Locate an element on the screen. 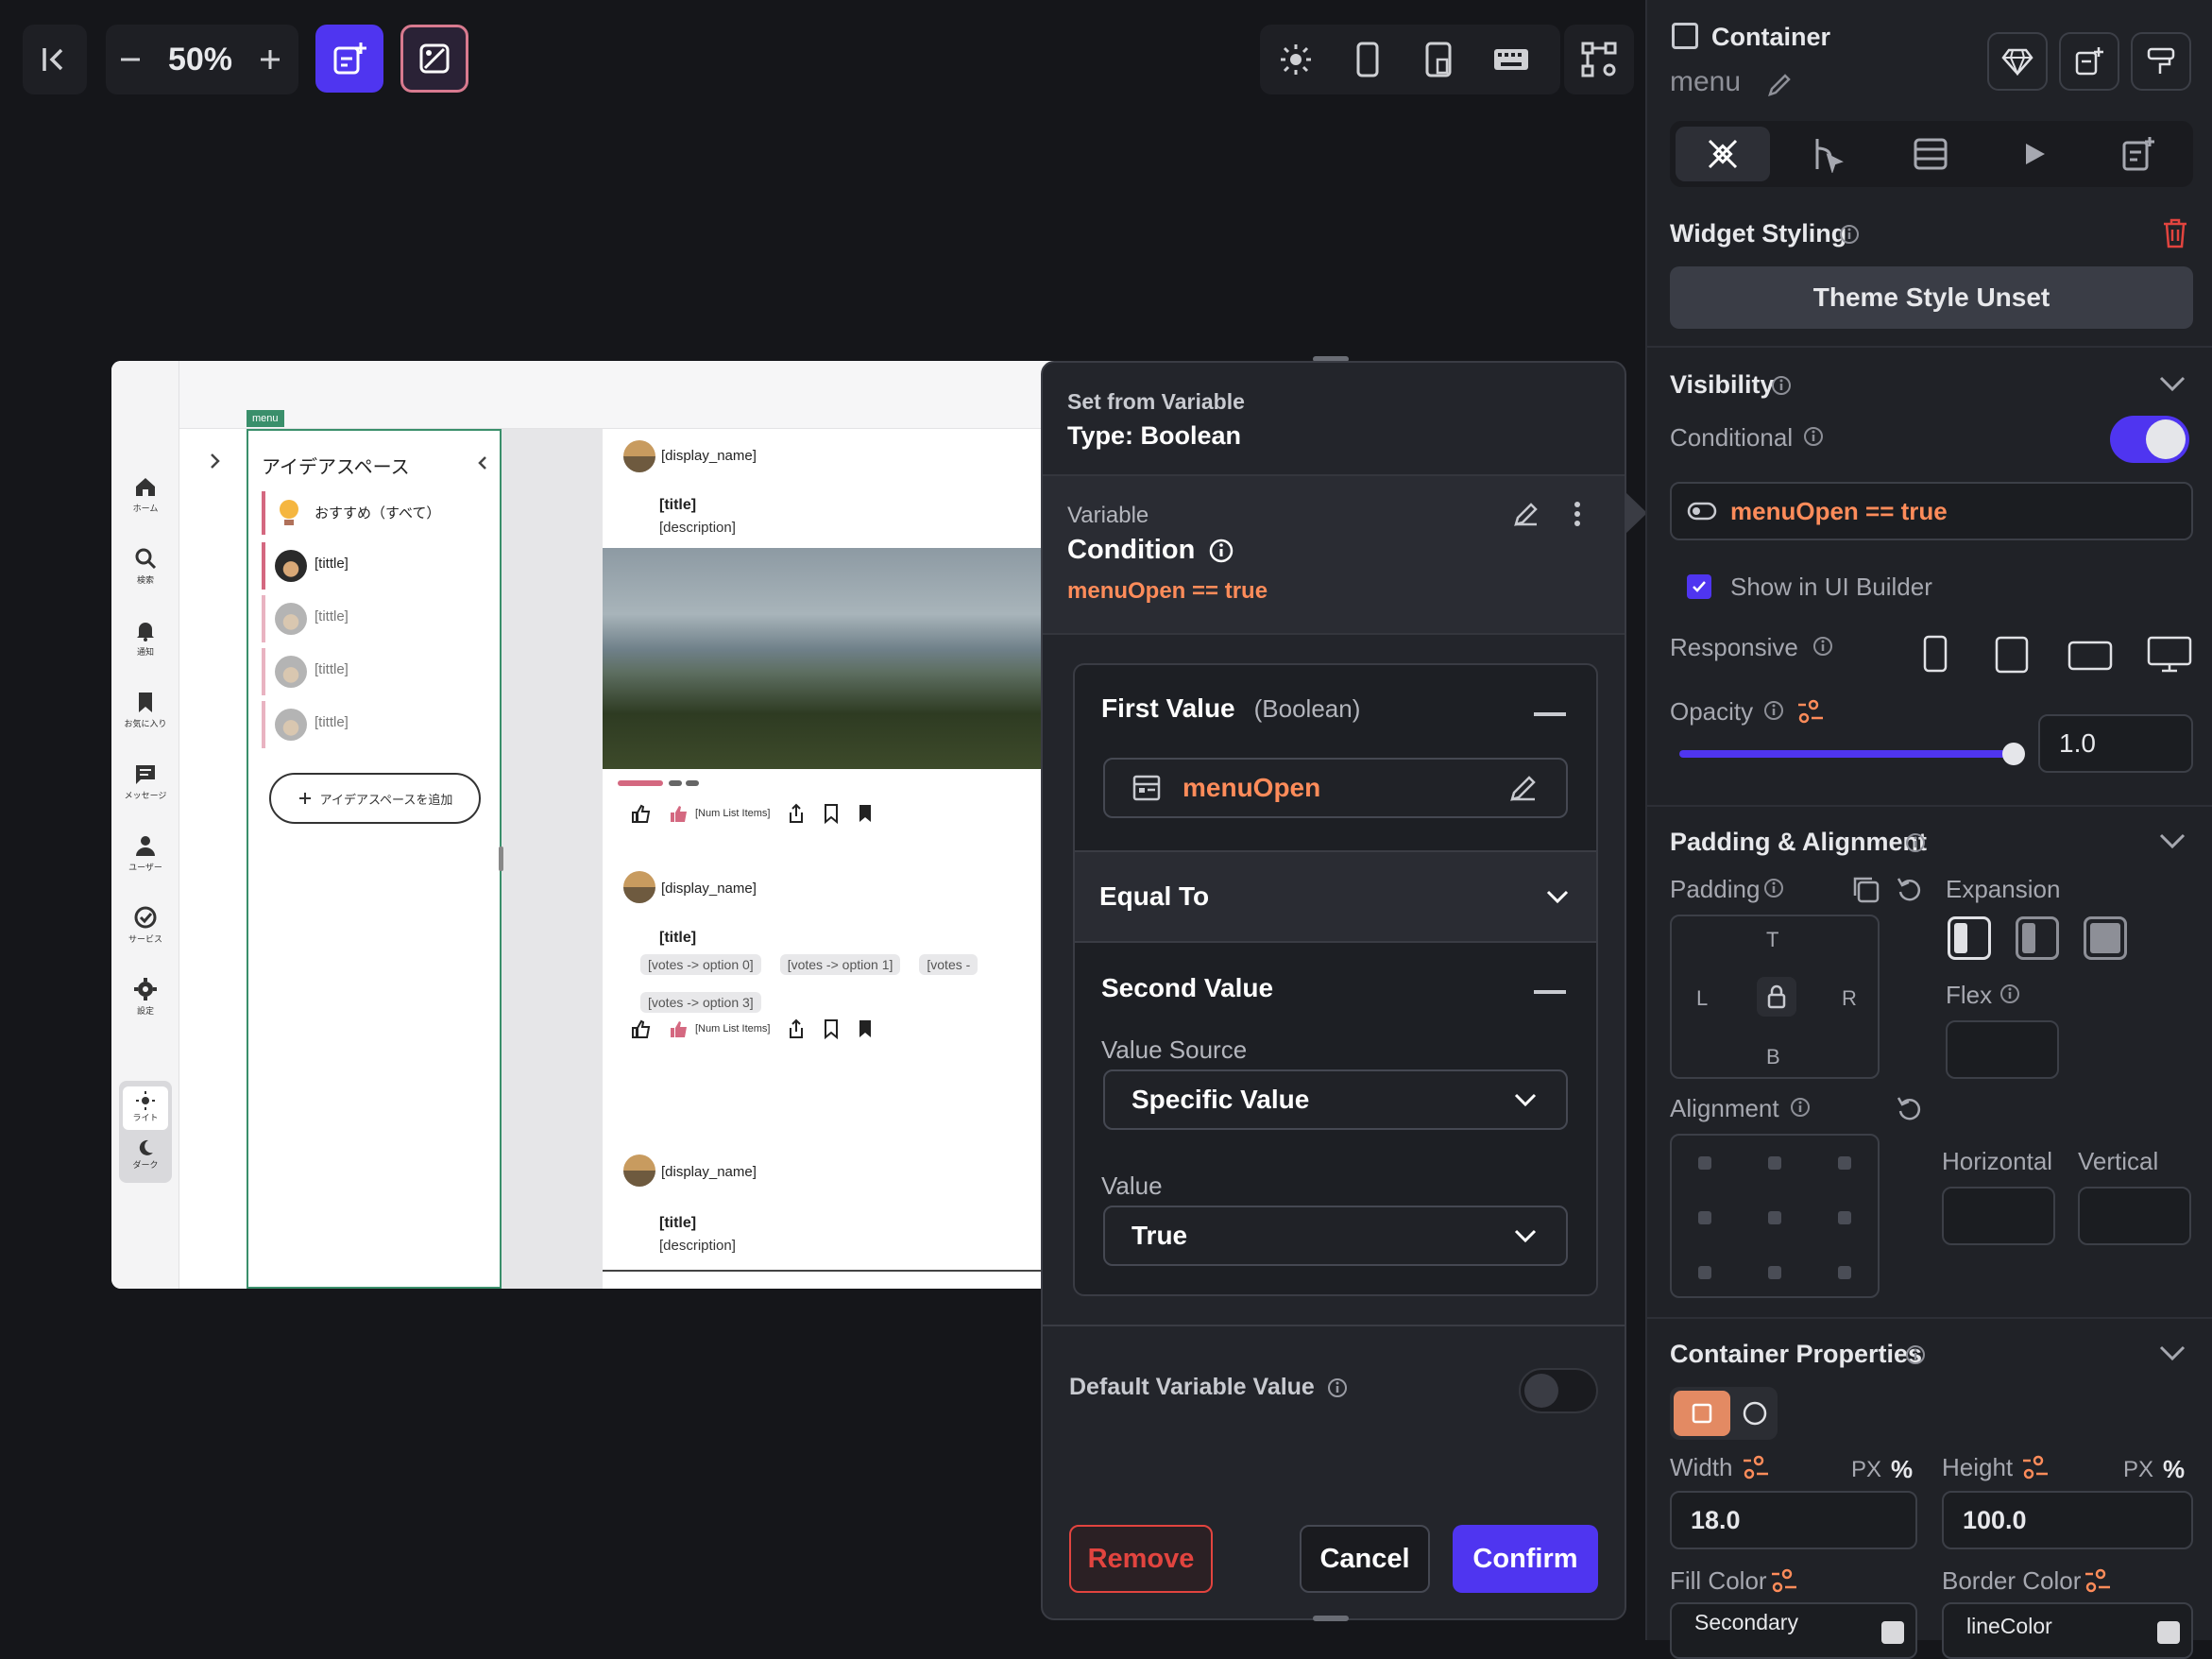  rail-item-favorites: お気に入り is located at coordinates (145, 709).